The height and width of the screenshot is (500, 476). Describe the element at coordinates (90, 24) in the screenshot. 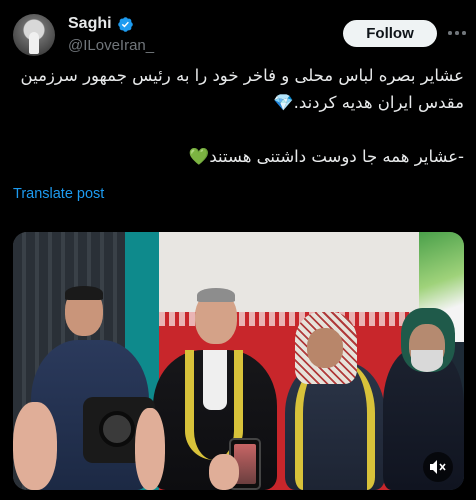

I see `author-name: Saghi` at that location.